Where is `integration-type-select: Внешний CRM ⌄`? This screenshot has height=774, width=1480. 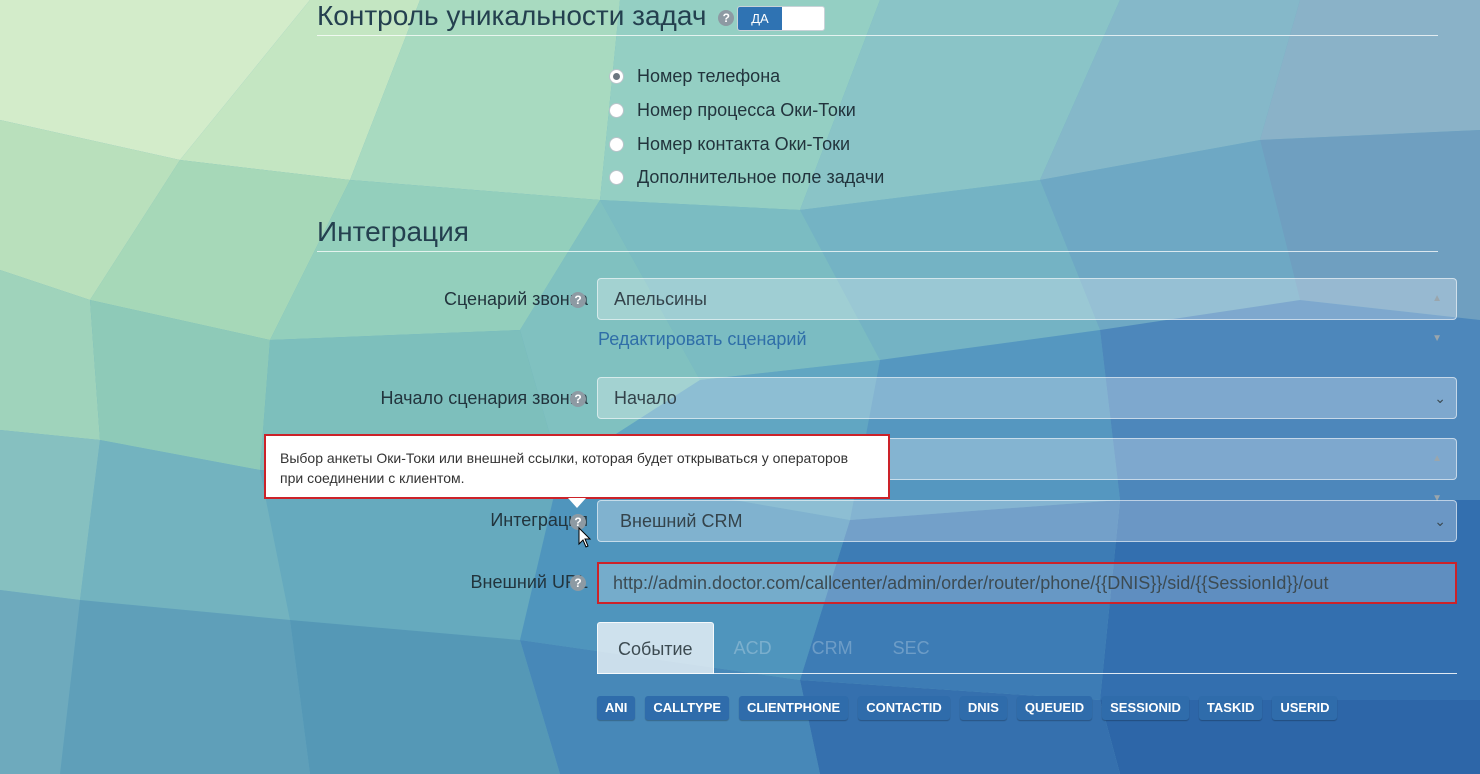 integration-type-select: Внешний CRM ⌄ is located at coordinates (1027, 521).